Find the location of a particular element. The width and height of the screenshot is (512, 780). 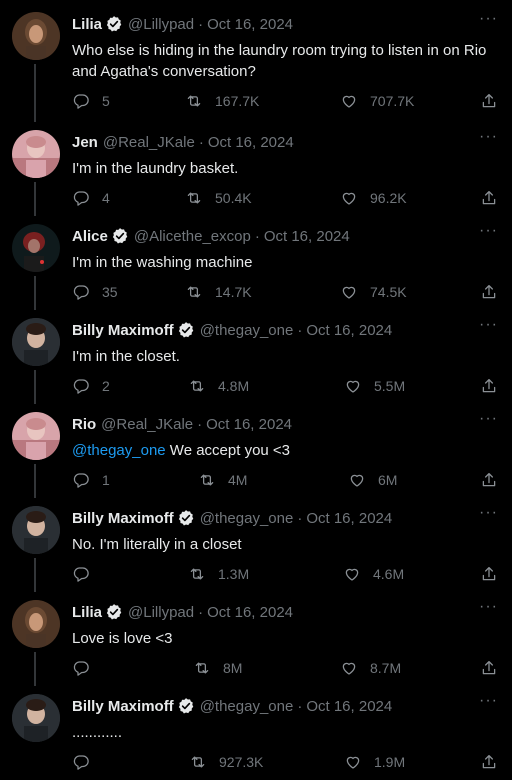

like-button: 6M is located at coordinates (372, 480).